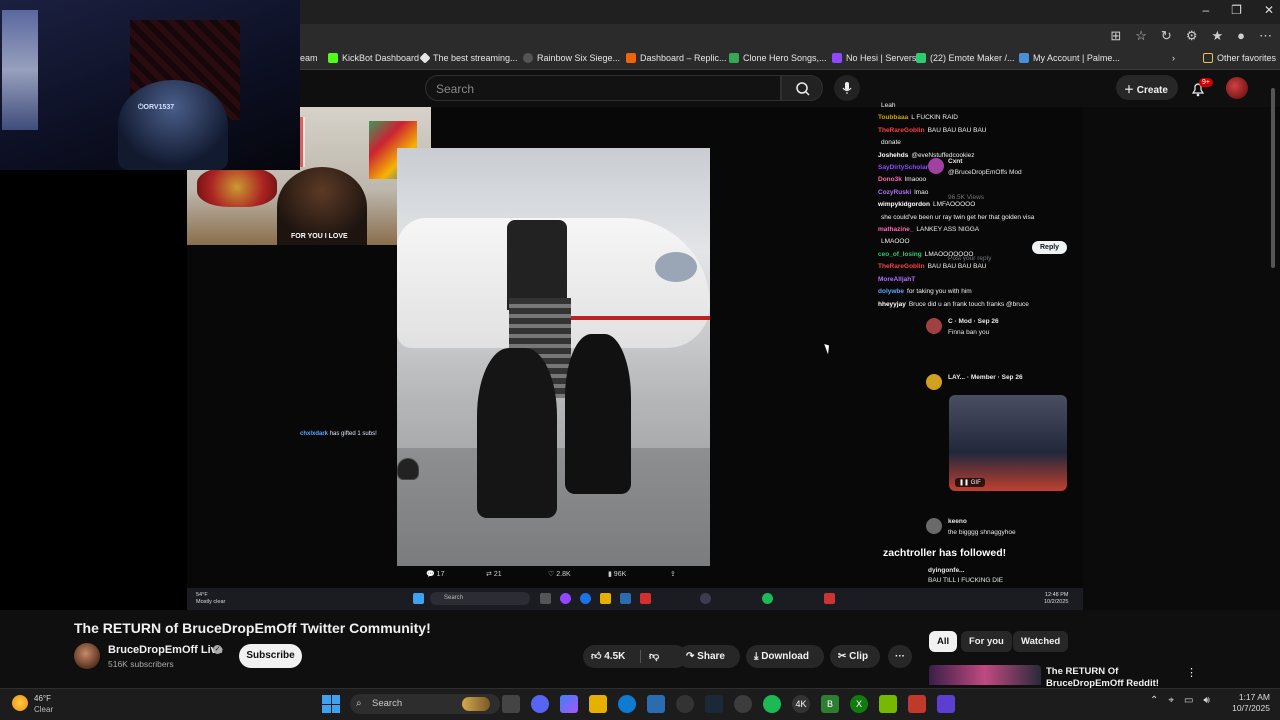 Image resolution: width=1280 pixels, height=720 pixels. I want to click on volume-icon: 🔊︎, so click(1206, 700).